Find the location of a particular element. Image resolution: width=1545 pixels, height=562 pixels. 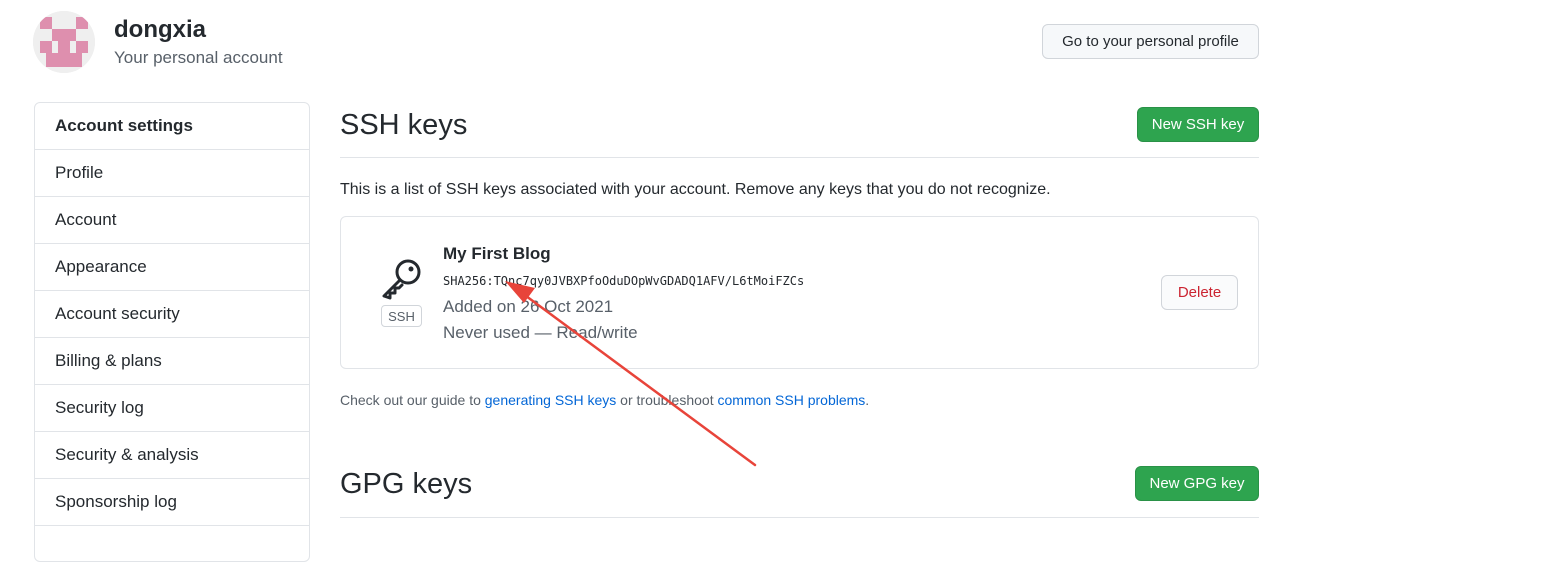

ssh-key-name: My First Blog is located at coordinates (497, 253).